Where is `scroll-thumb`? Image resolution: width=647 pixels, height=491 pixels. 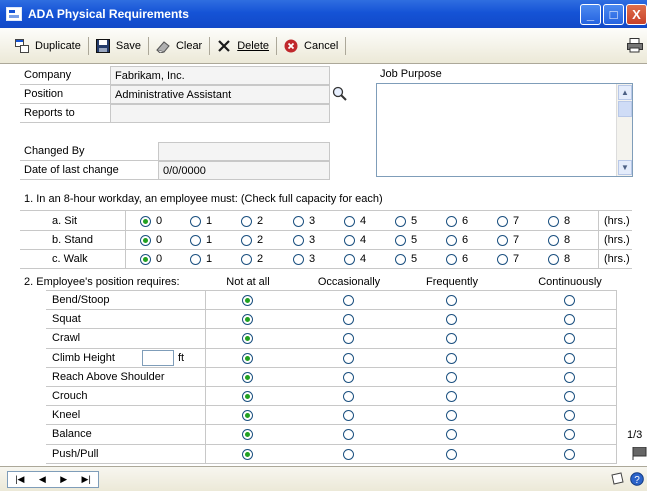
scroll-thumb is located at coordinates (625, 109).